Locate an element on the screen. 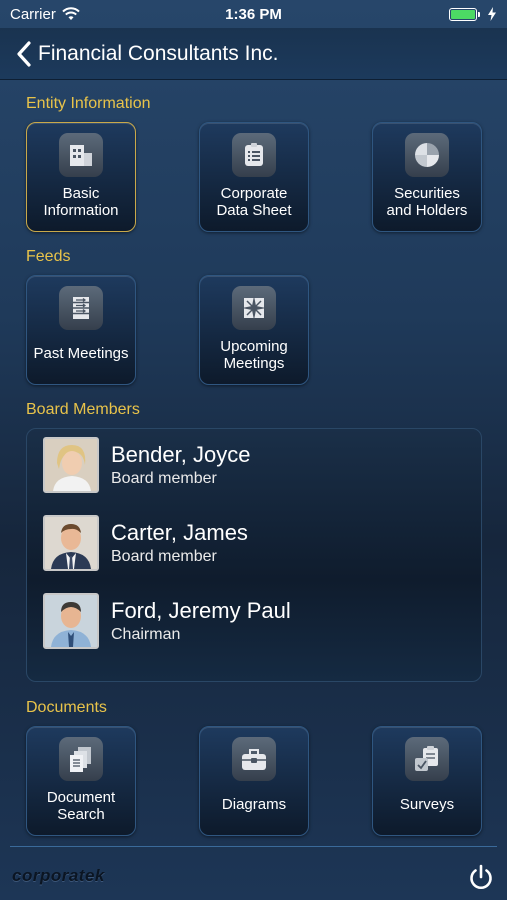  pie-chart-icon is located at coordinates (427, 155).